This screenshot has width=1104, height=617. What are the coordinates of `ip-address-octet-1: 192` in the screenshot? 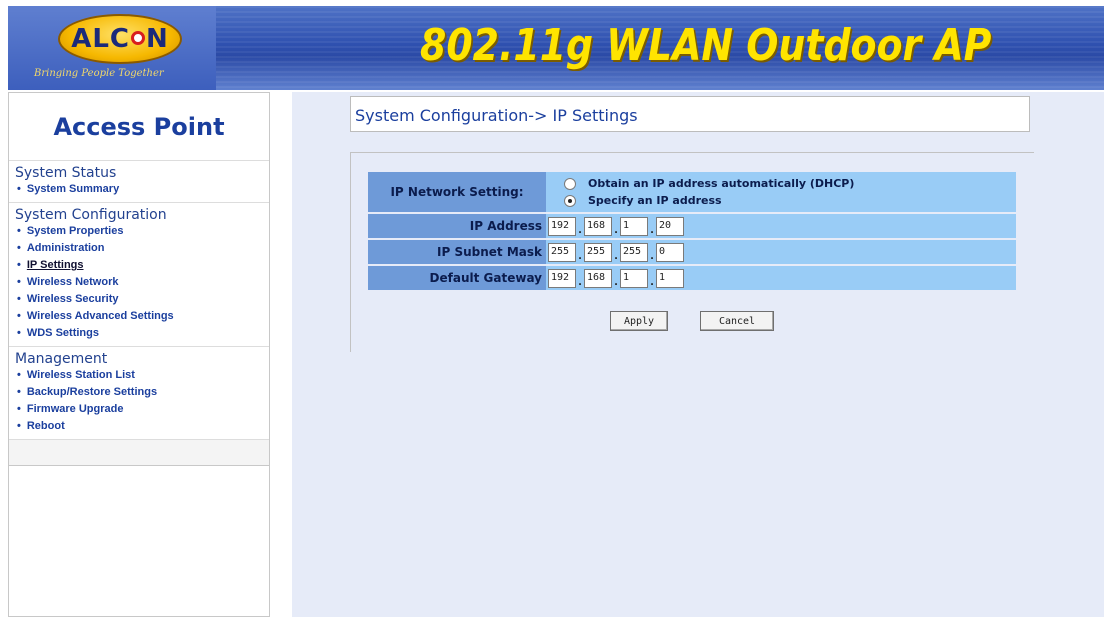 It's located at (562, 226).